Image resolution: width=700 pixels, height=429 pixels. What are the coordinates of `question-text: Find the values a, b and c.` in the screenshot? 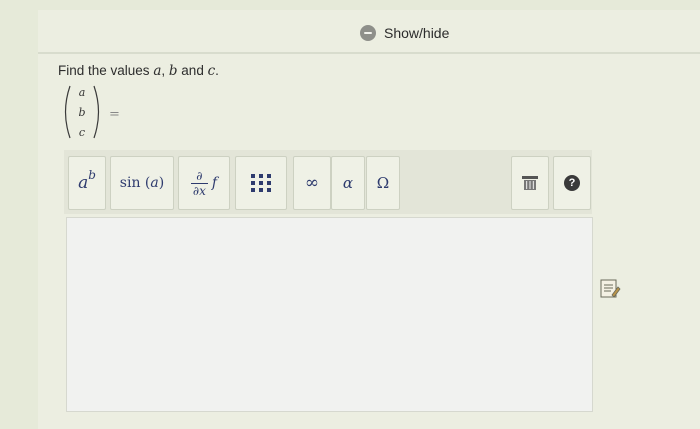 It's located at (138, 71).